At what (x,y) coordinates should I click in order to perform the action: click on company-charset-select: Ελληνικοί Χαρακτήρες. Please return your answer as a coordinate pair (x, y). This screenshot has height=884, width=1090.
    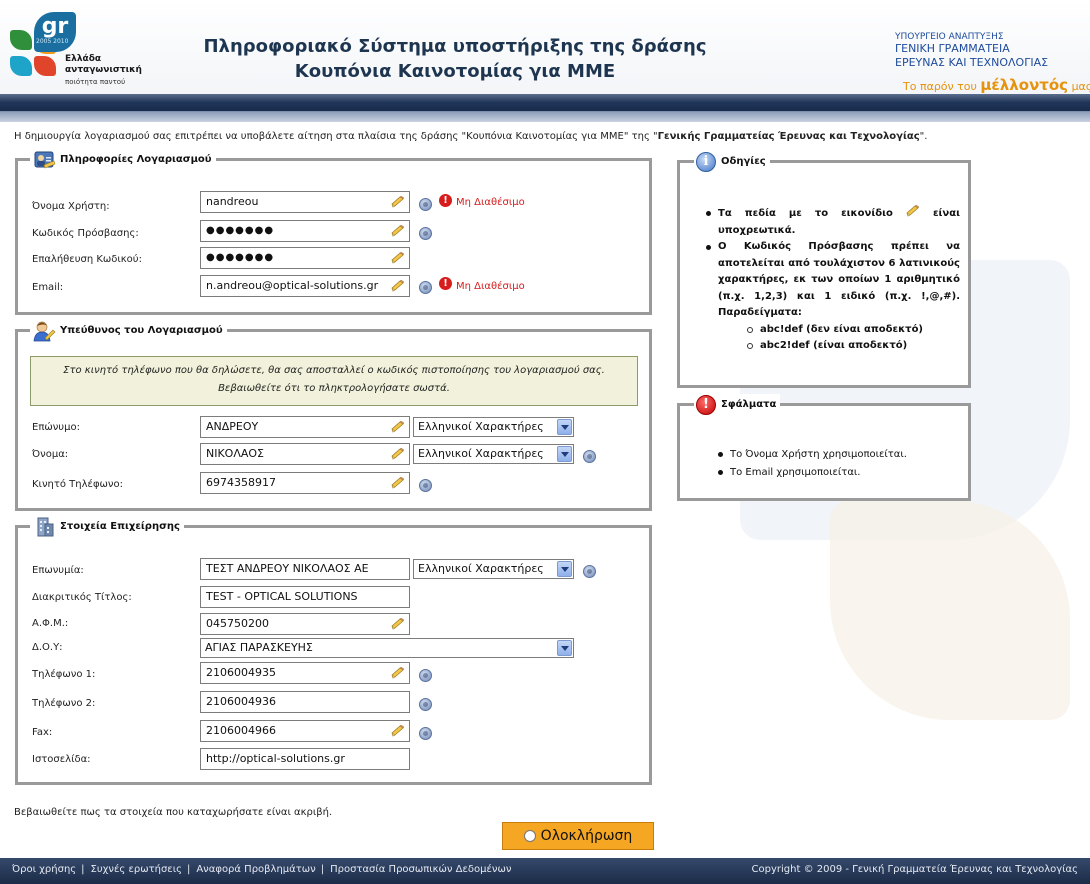
    Looking at the image, I should click on (493, 569).